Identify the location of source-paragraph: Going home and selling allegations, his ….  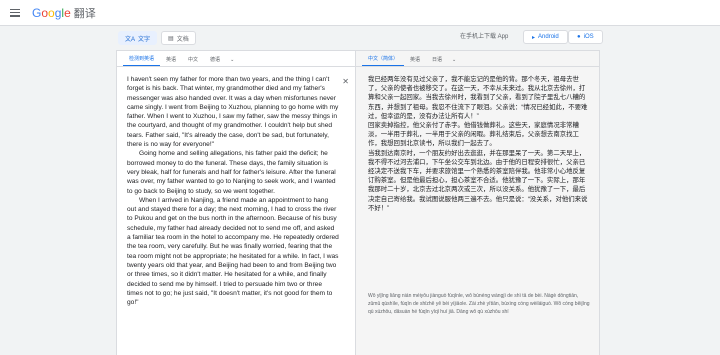
(231, 172).